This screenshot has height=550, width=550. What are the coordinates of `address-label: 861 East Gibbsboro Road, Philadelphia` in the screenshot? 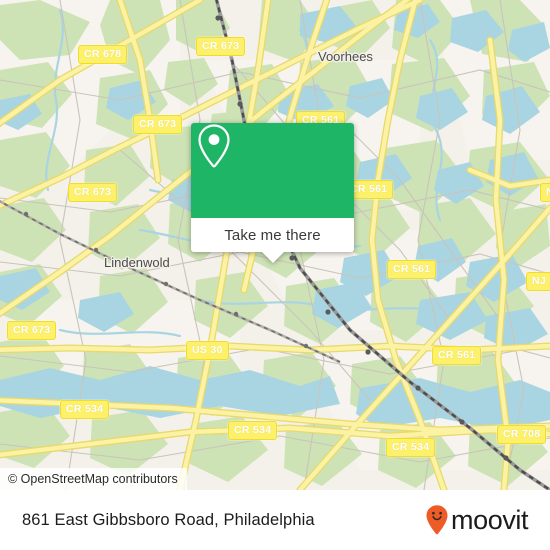 It's located at (168, 519).